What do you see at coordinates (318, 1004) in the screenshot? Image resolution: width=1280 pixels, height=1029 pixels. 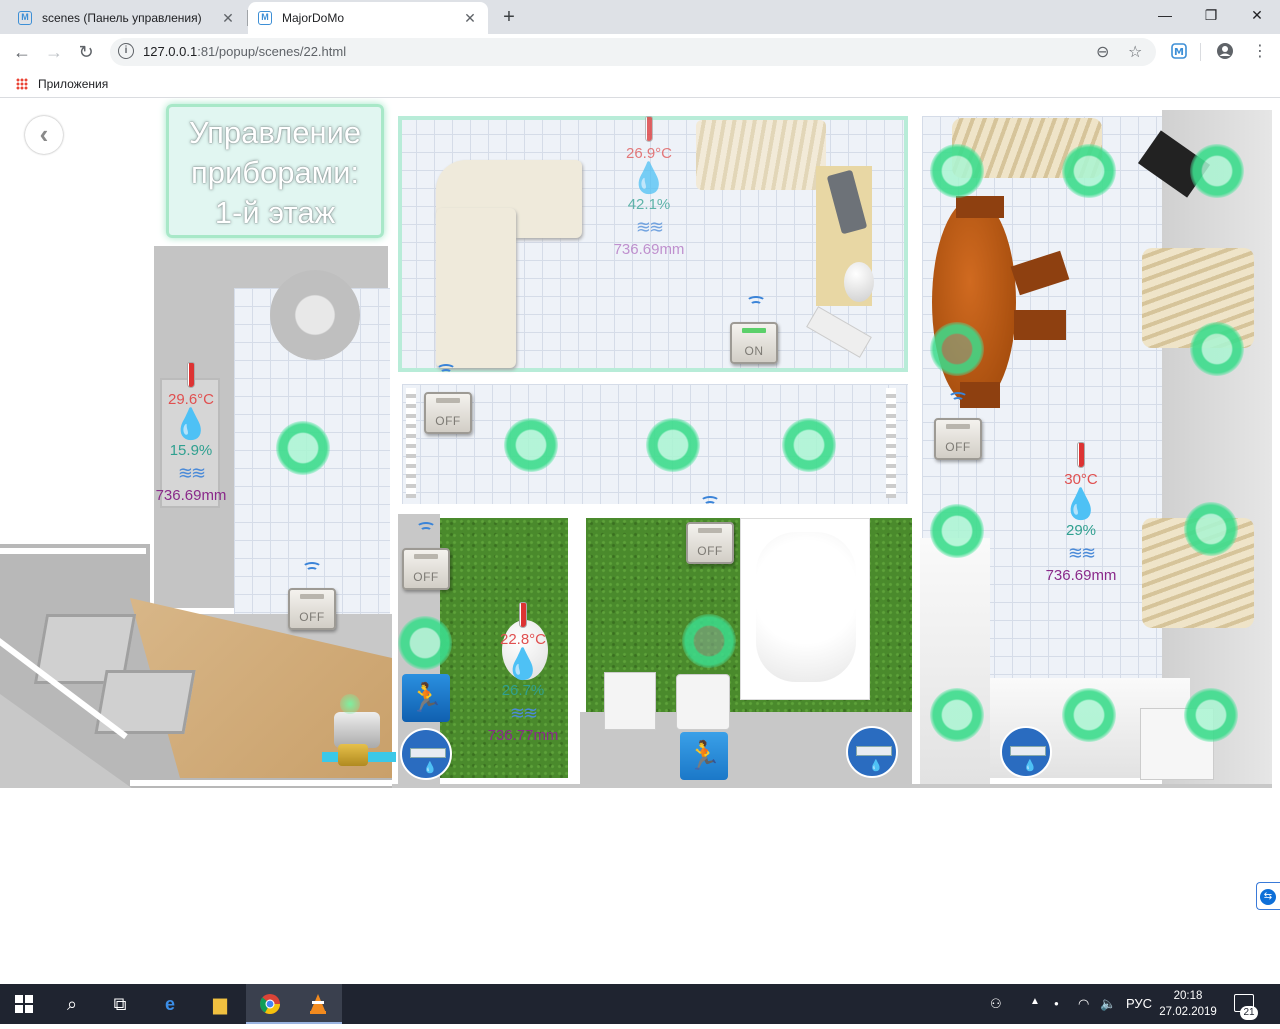 I see `vlc-icon` at bounding box center [318, 1004].